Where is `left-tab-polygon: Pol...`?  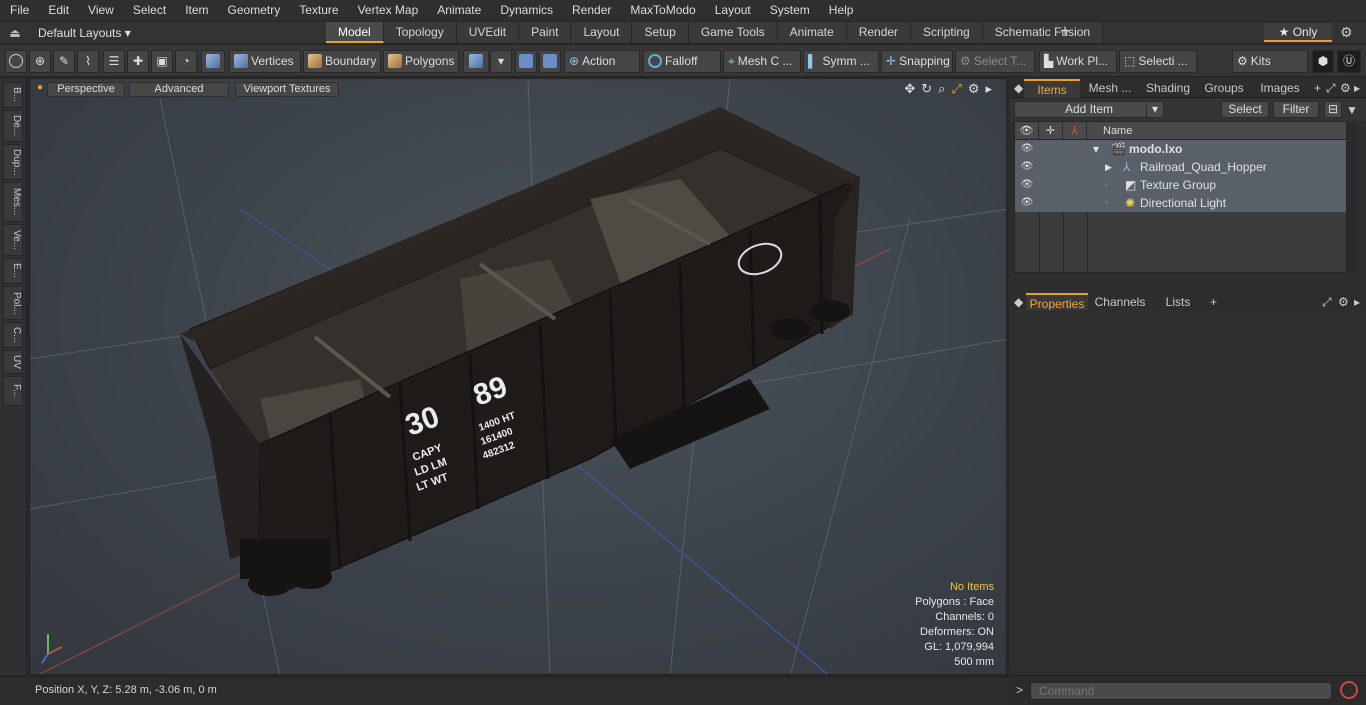
left-tab-polygon: Pol... is located at coordinates (13, 303).